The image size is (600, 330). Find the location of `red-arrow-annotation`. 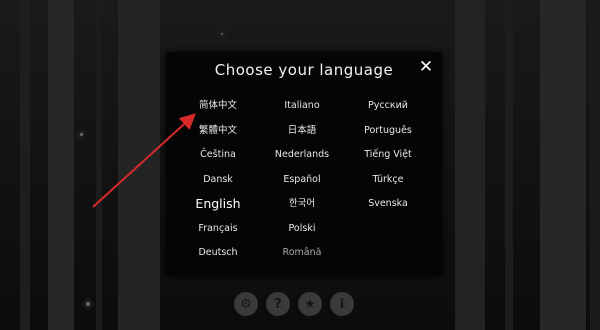

red-arrow-annotation is located at coordinates (144, 160).